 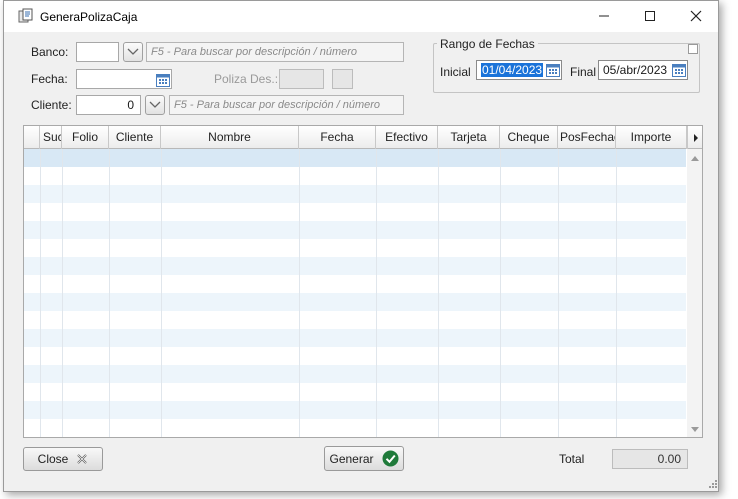 I want to click on inicial-date-value: 01/04/2023, so click(x=512, y=70).